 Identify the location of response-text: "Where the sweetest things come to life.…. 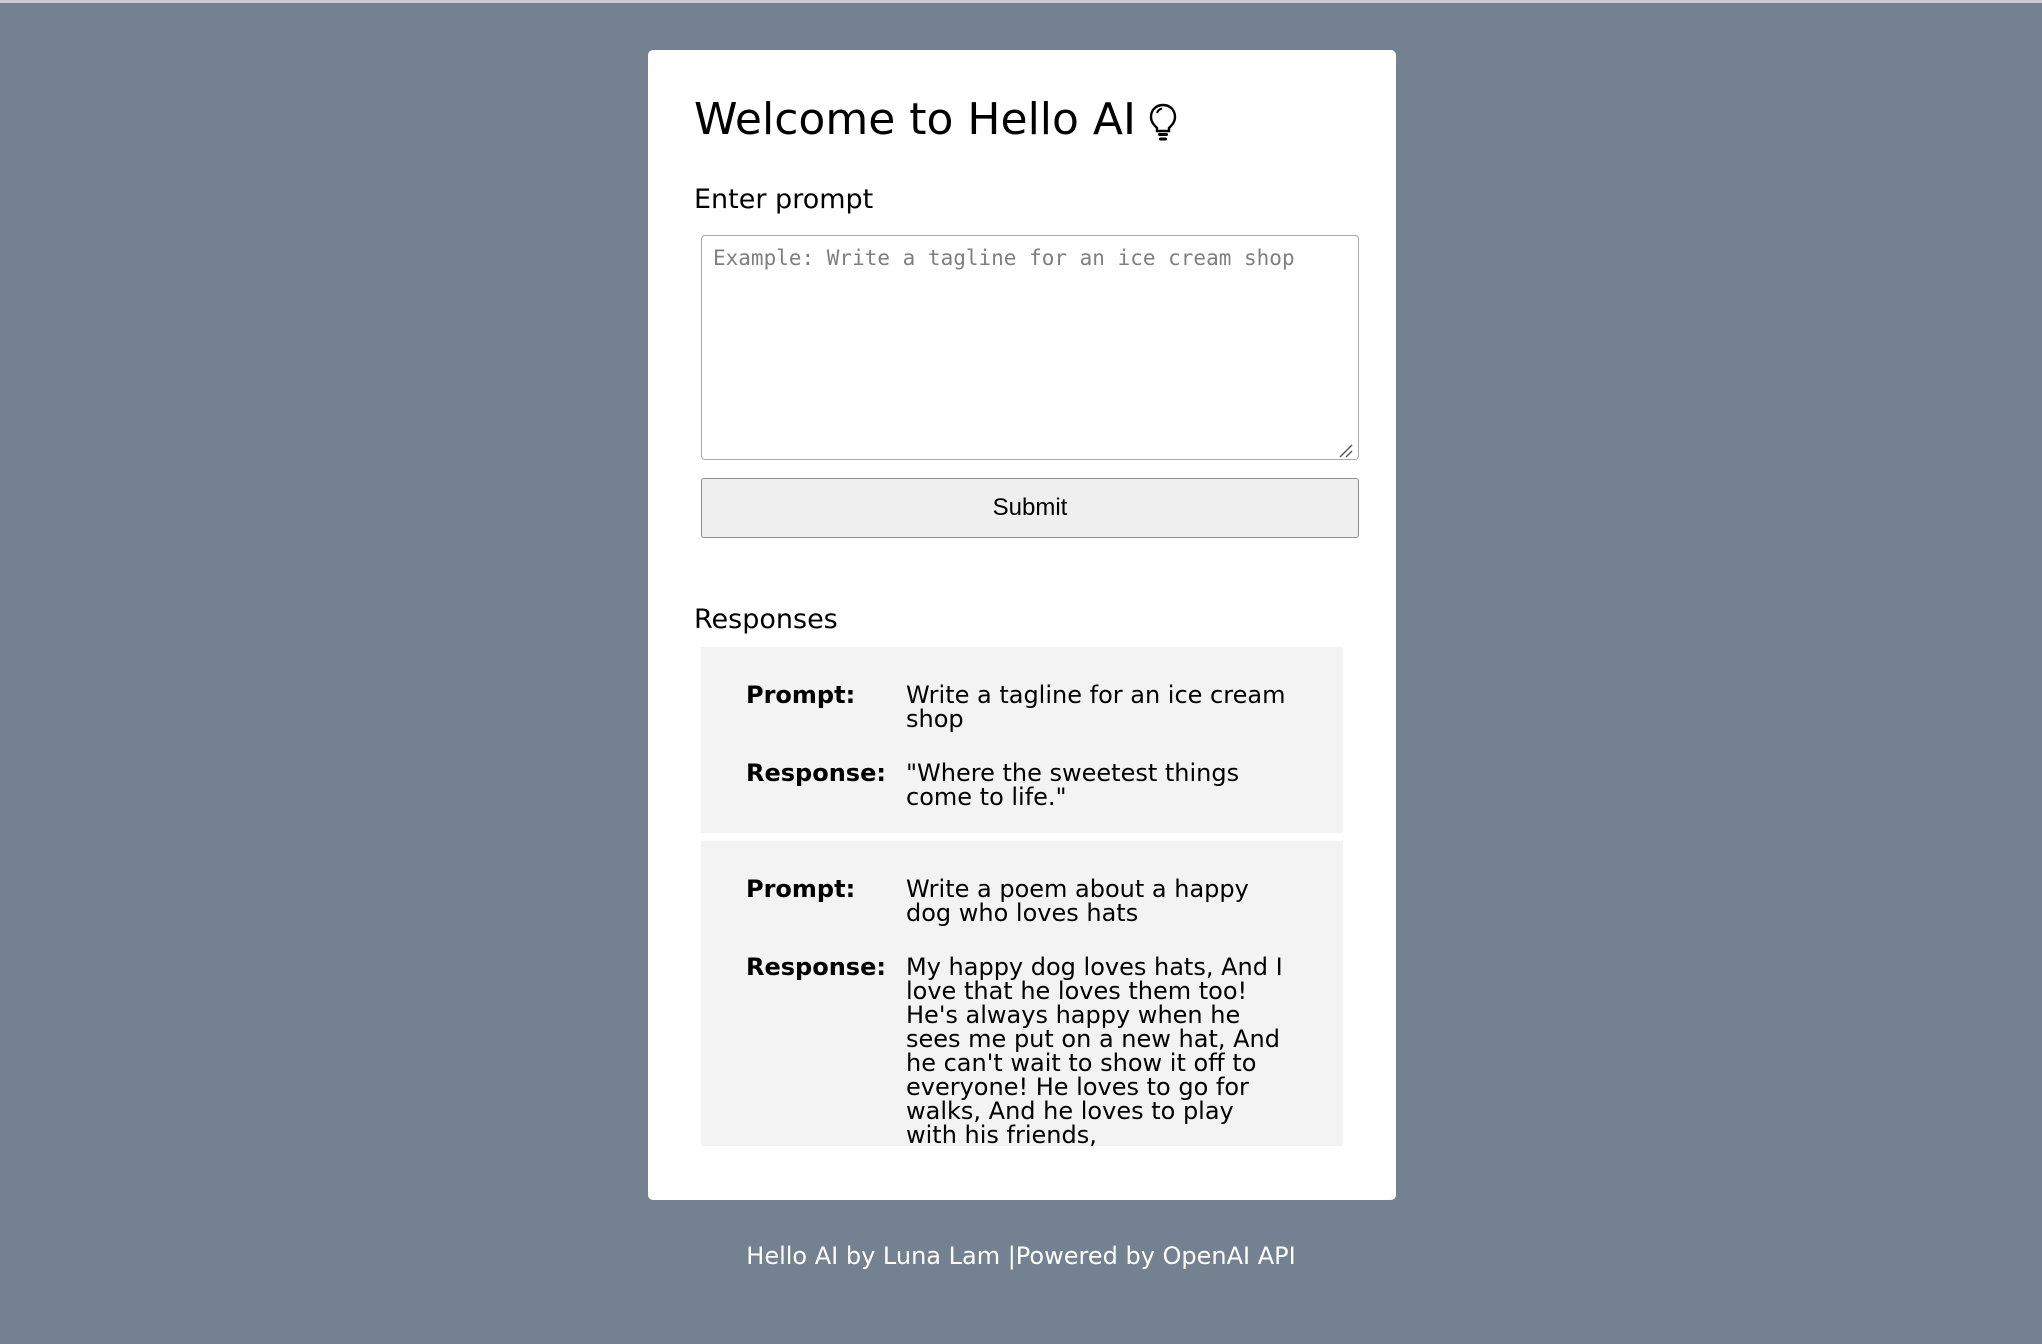
(1073, 785).